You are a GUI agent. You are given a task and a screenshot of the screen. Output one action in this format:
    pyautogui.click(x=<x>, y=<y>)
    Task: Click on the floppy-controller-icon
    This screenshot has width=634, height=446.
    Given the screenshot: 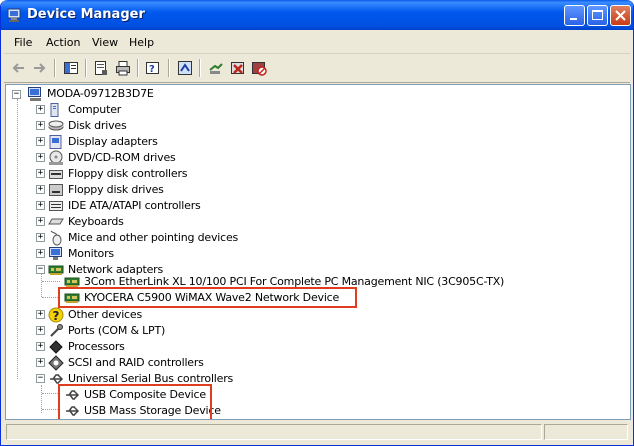 What is the action you would take?
    pyautogui.click(x=56, y=174)
    